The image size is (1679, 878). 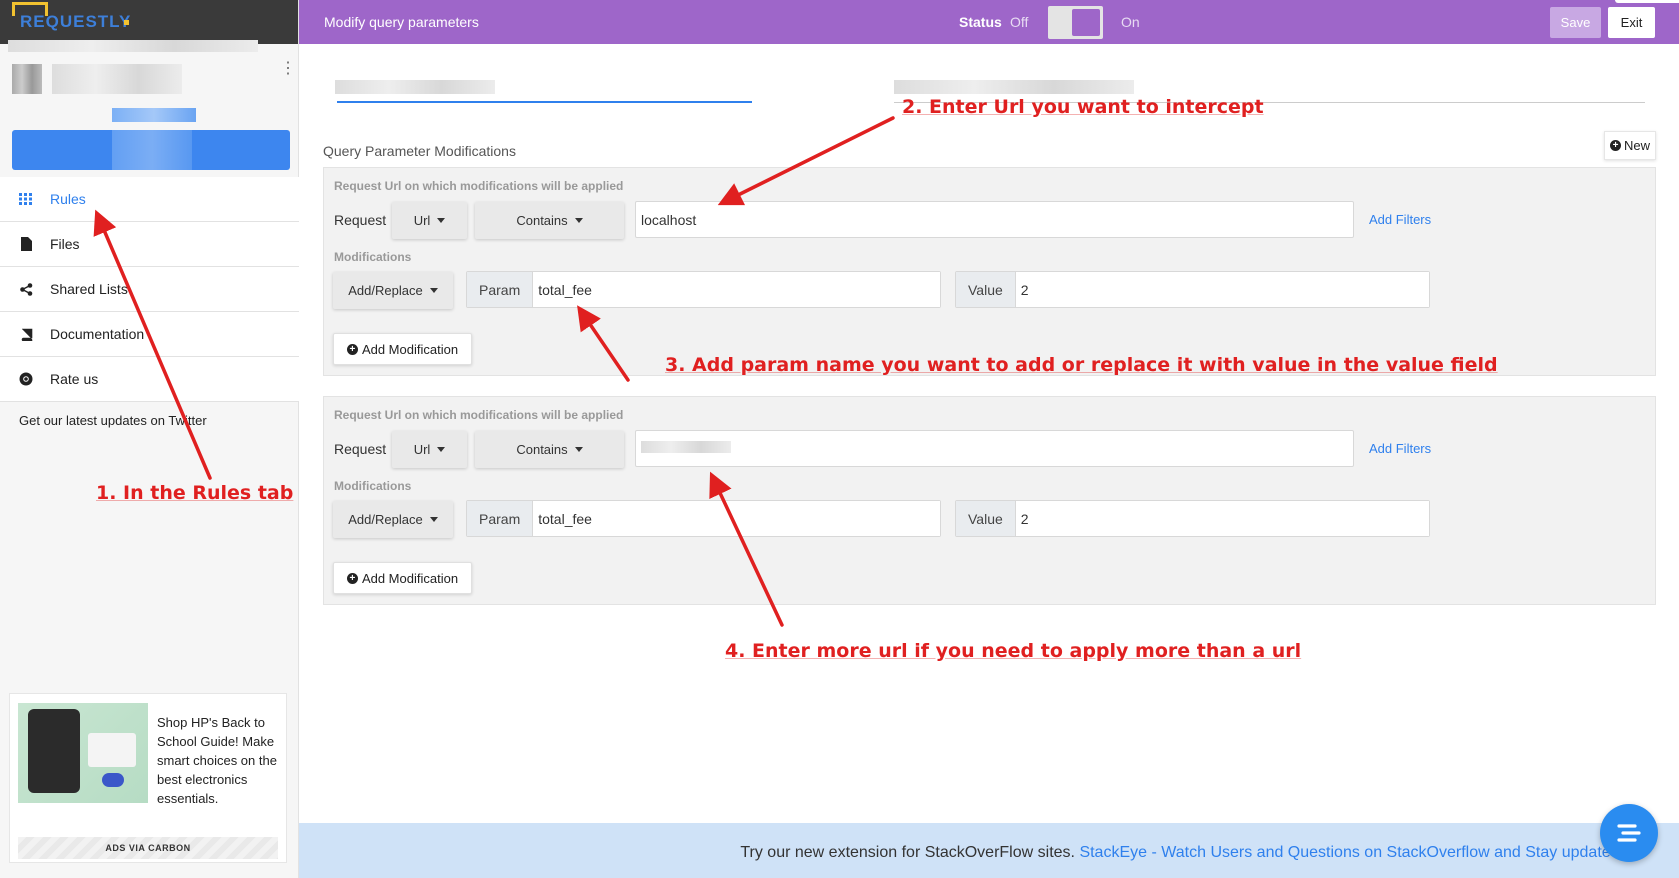 I want to click on rule-name-input, so click(x=415, y=87).